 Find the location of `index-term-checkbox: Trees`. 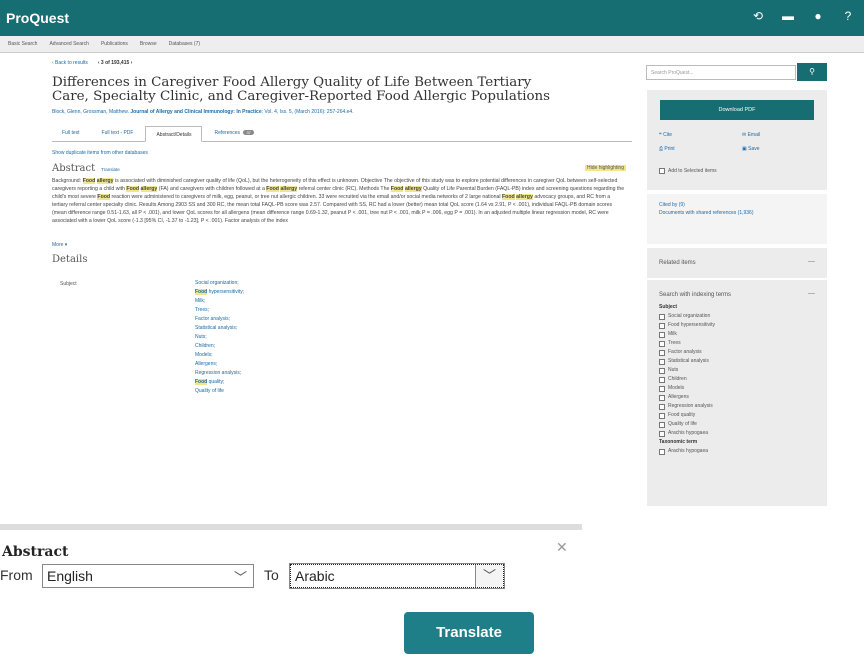

index-term-checkbox: Trees is located at coordinates (687, 343).